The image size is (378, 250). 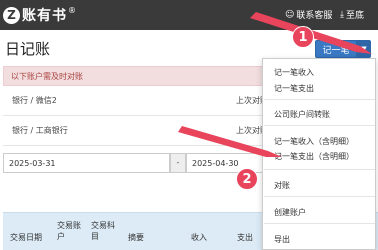 What do you see at coordinates (40, 130) in the screenshot?
I see `account-name: 银行 / 工商银行` at bounding box center [40, 130].